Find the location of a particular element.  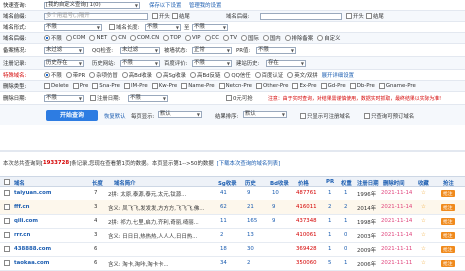

history-value: 165 is located at coordinates (252, 221).